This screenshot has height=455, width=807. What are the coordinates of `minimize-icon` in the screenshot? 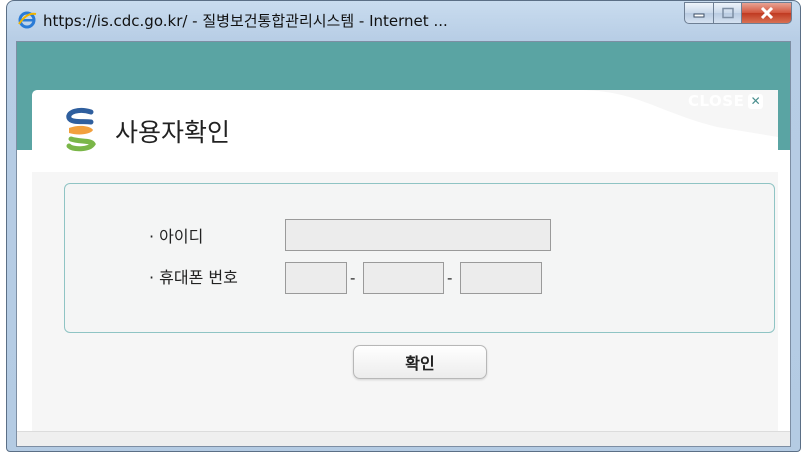 It's located at (699, 15).